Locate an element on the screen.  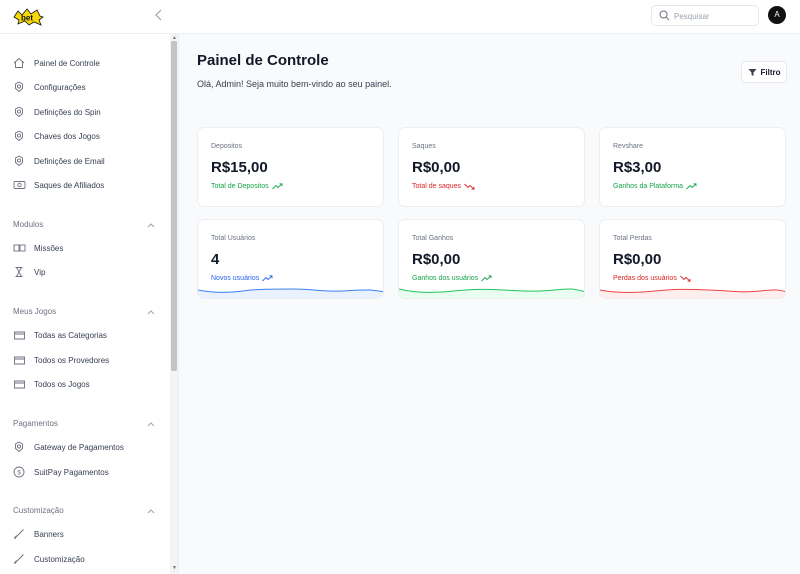
sidebar-item-gateway-de-pagamentos: Gateway de Pagamentos is located at coordinates (87, 447).